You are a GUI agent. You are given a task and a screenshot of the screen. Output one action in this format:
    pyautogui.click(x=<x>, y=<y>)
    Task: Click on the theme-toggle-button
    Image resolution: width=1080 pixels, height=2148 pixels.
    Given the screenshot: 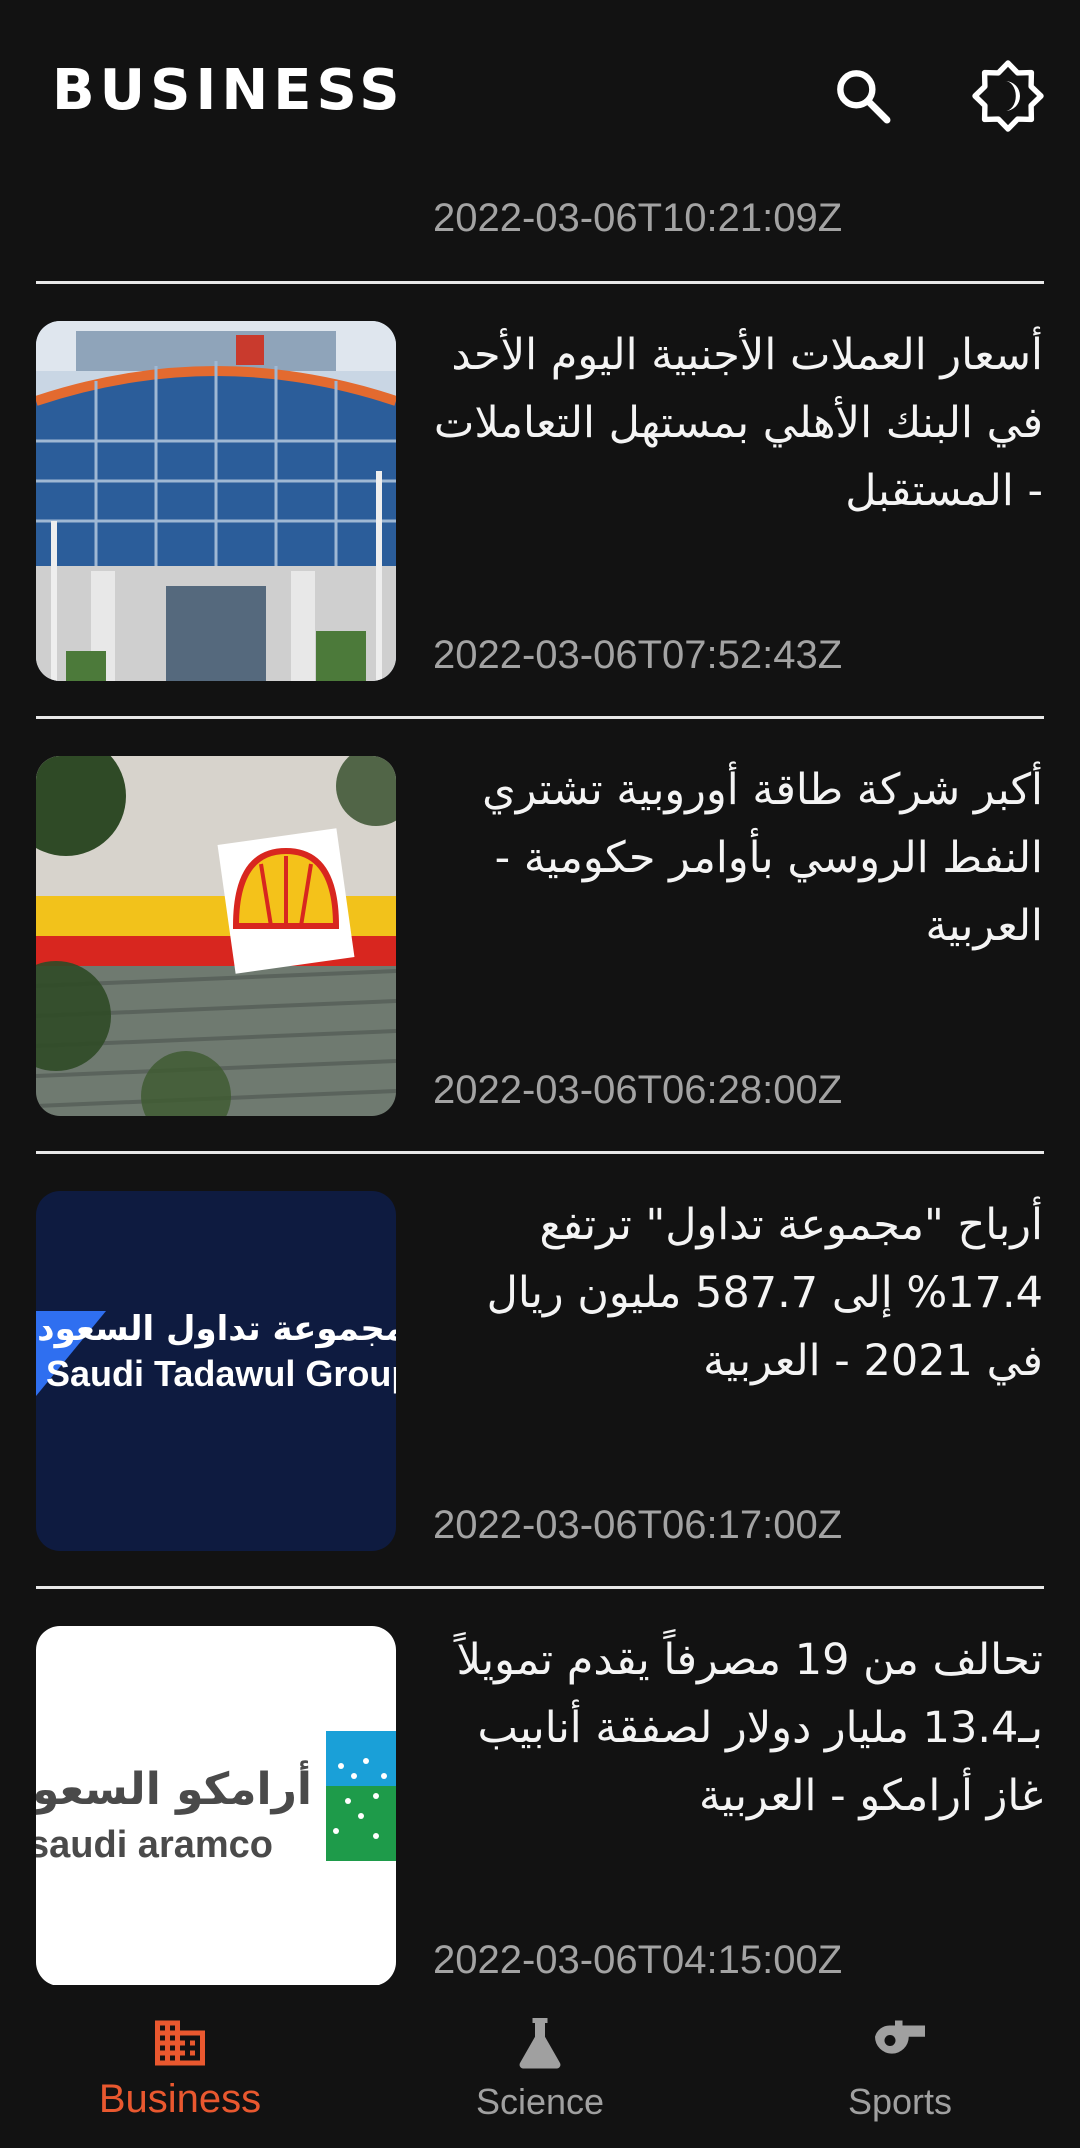 What is the action you would take?
    pyautogui.click(x=1008, y=96)
    